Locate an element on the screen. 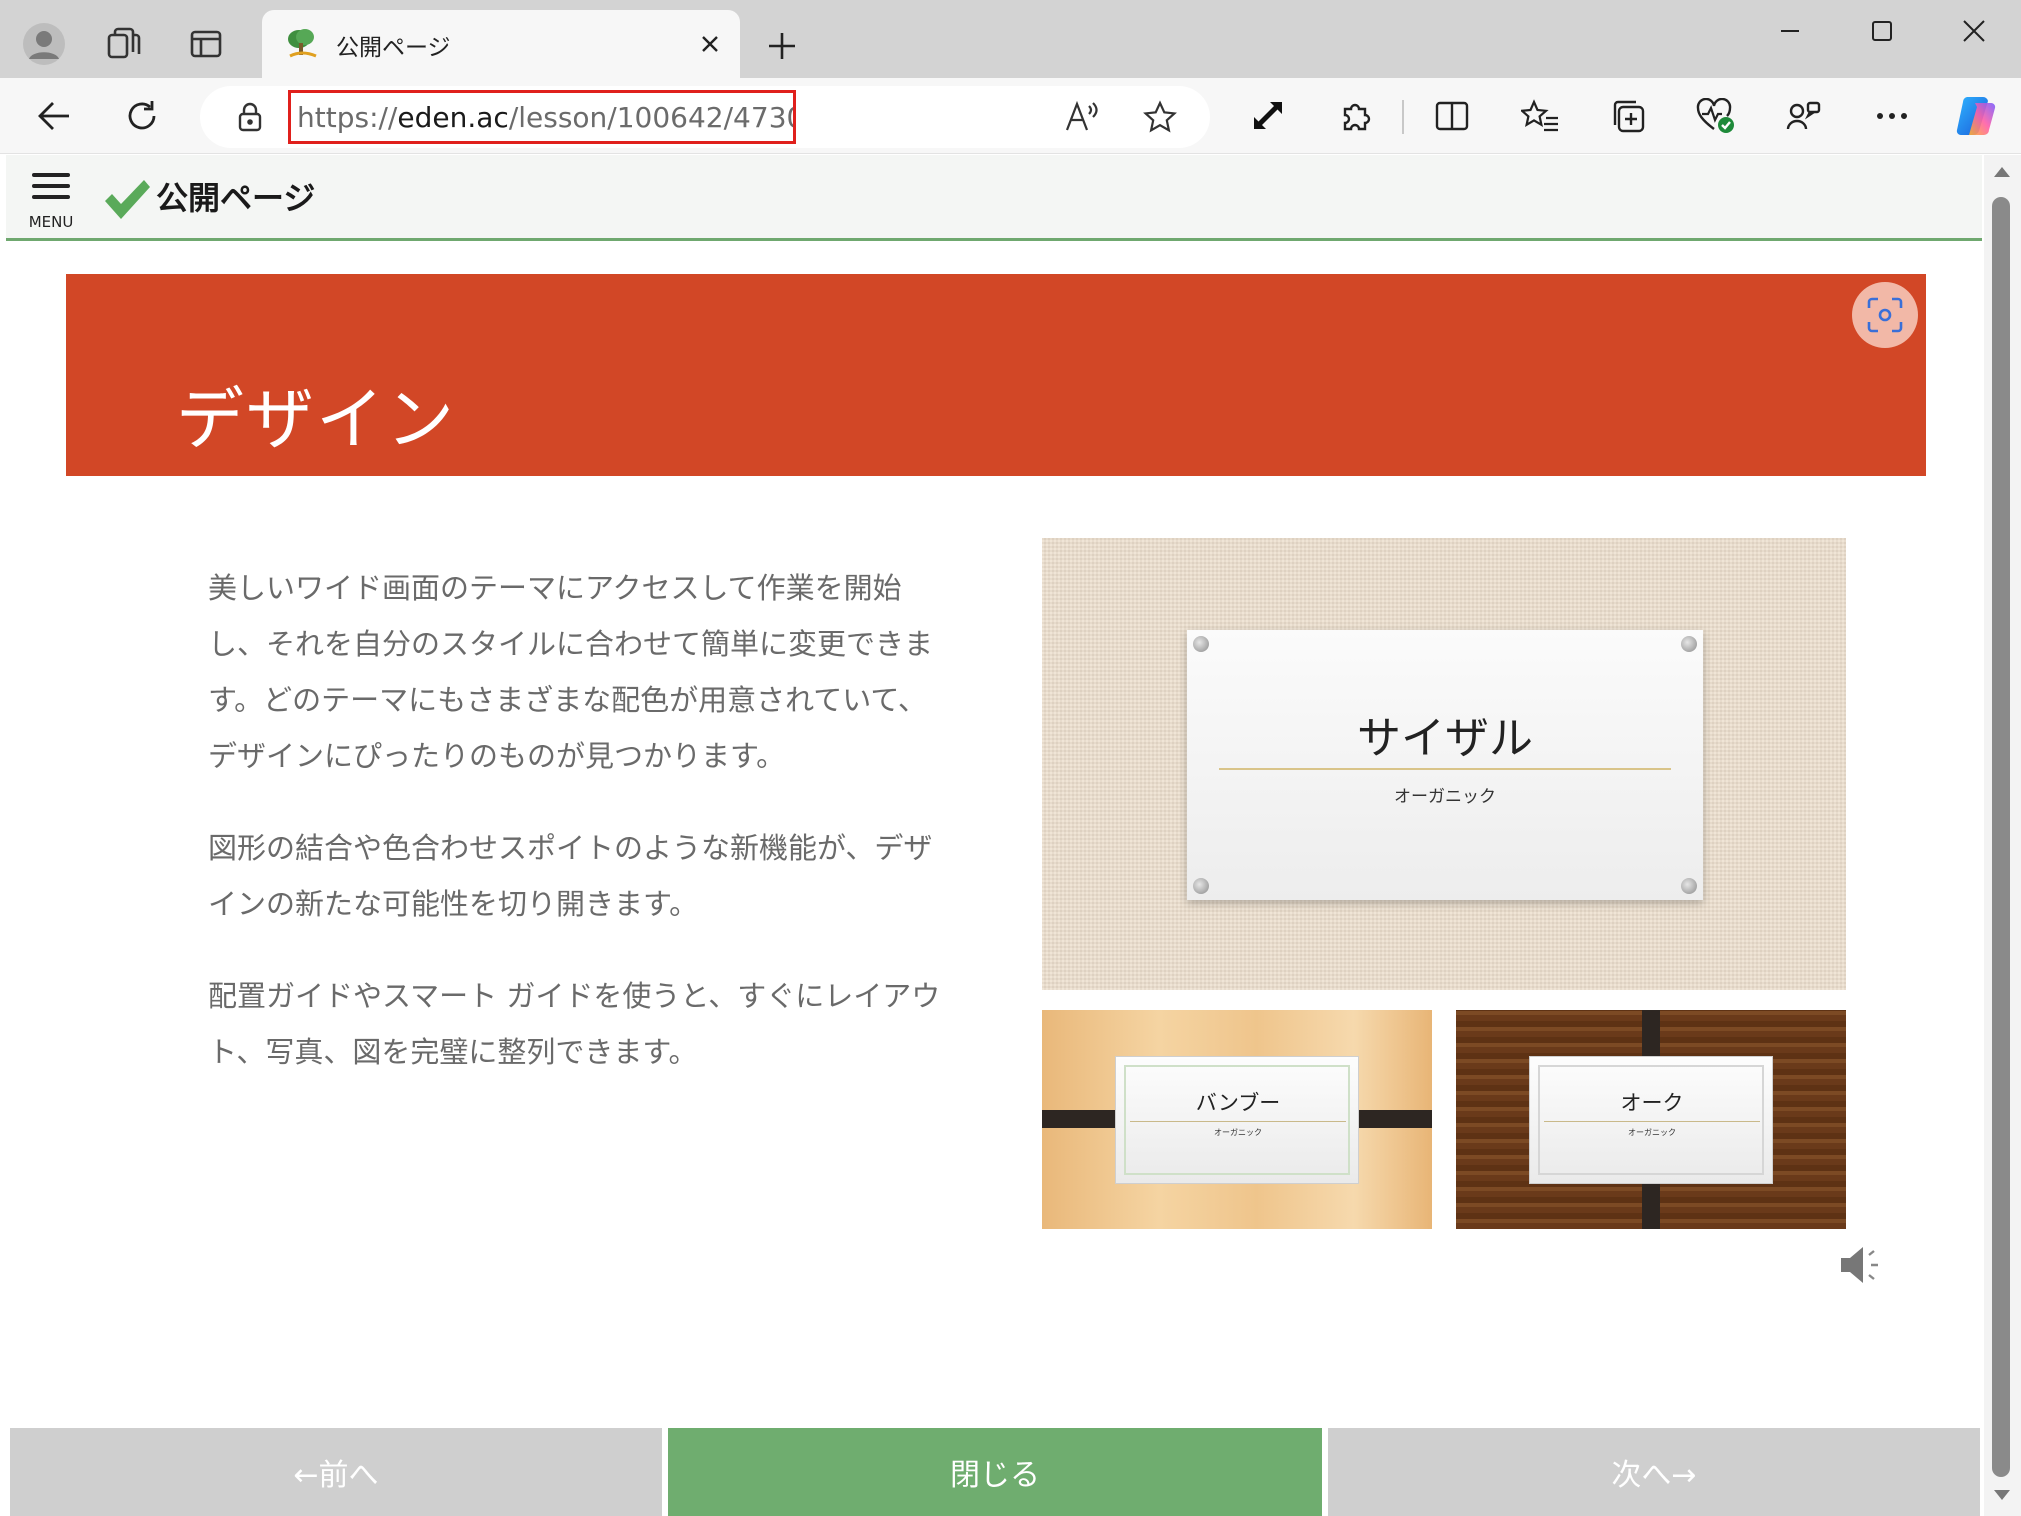 Image resolution: width=2021 pixels, height=1516 pixels. extensions-button is located at coordinates (1356, 116).